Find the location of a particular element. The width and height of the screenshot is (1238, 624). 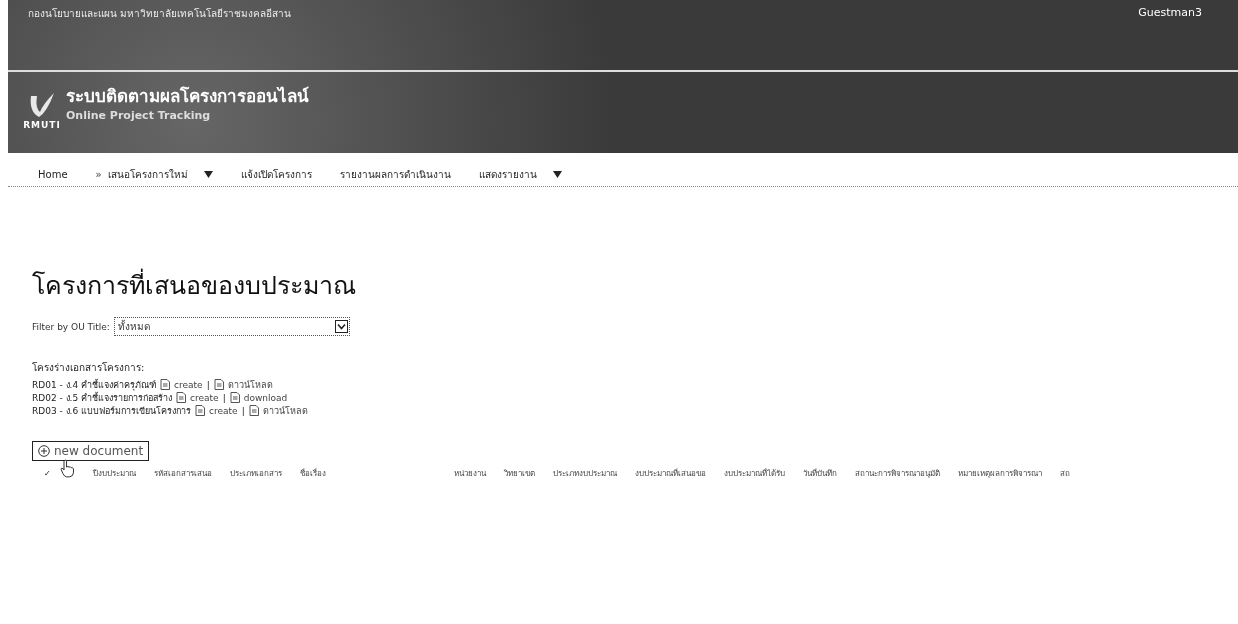

user-link: Guestman3 is located at coordinates (1170, 12).